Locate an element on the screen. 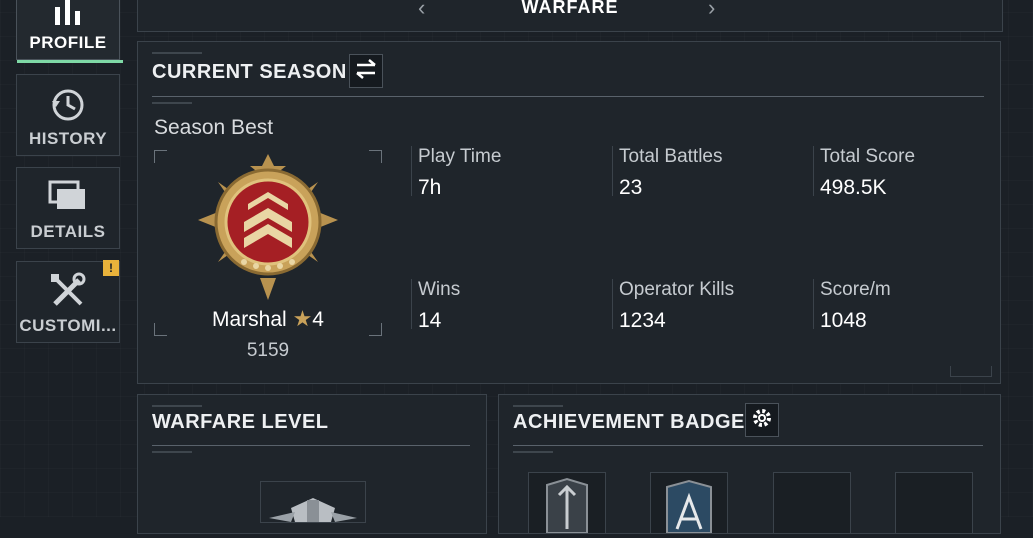 The image size is (1033, 538). shield-sword-icon is located at coordinates (567, 505).